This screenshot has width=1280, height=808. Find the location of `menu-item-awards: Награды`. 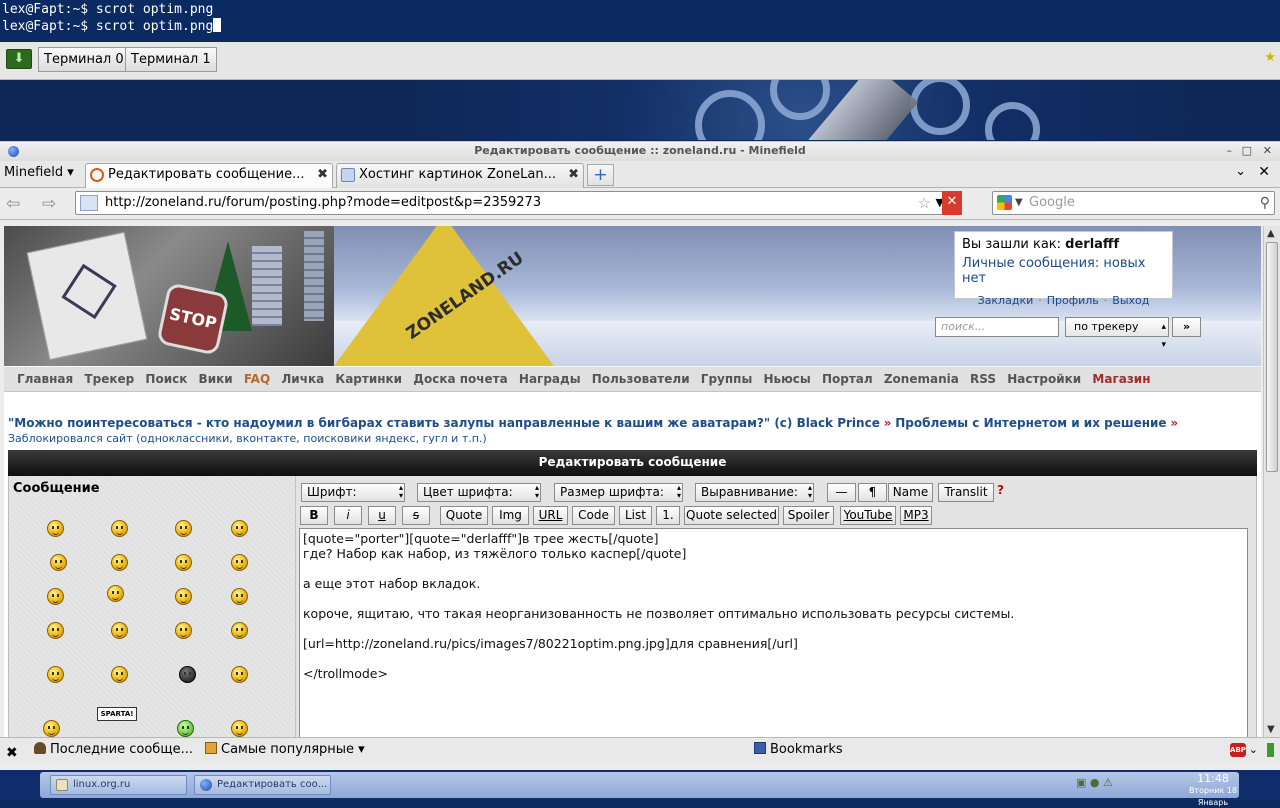

menu-item-awards: Награды is located at coordinates (550, 379).